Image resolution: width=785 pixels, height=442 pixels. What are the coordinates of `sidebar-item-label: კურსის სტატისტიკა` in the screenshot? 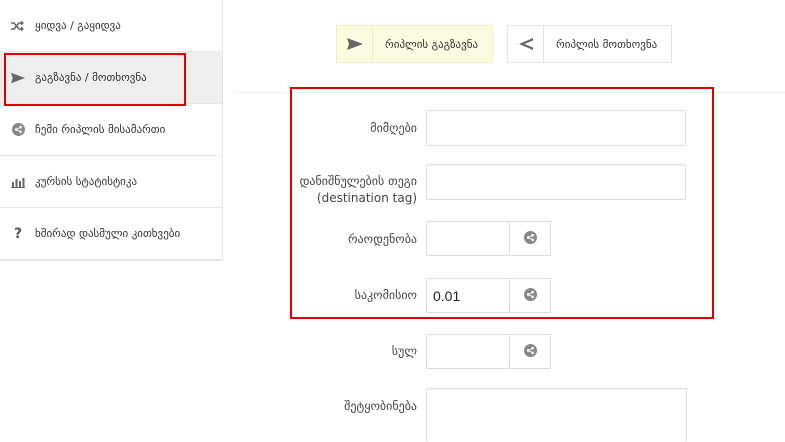 It's located at (86, 181).